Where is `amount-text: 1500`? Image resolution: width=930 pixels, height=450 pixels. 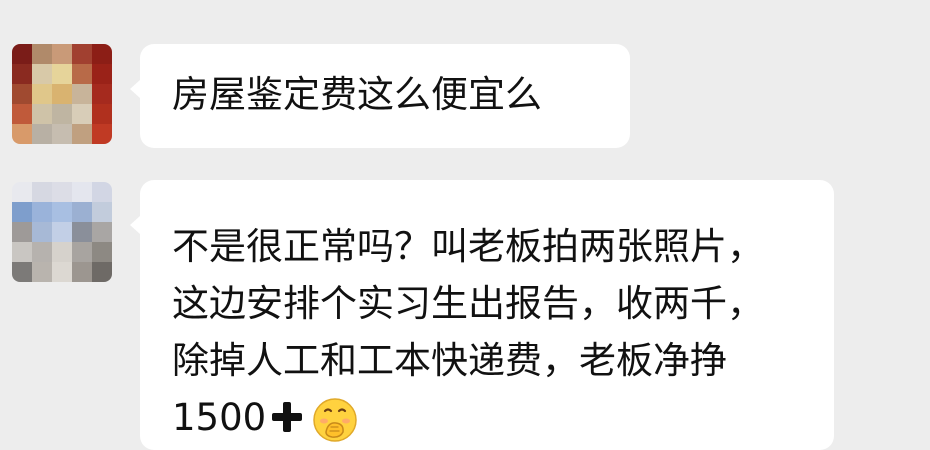
amount-text: 1500 is located at coordinates (219, 417).